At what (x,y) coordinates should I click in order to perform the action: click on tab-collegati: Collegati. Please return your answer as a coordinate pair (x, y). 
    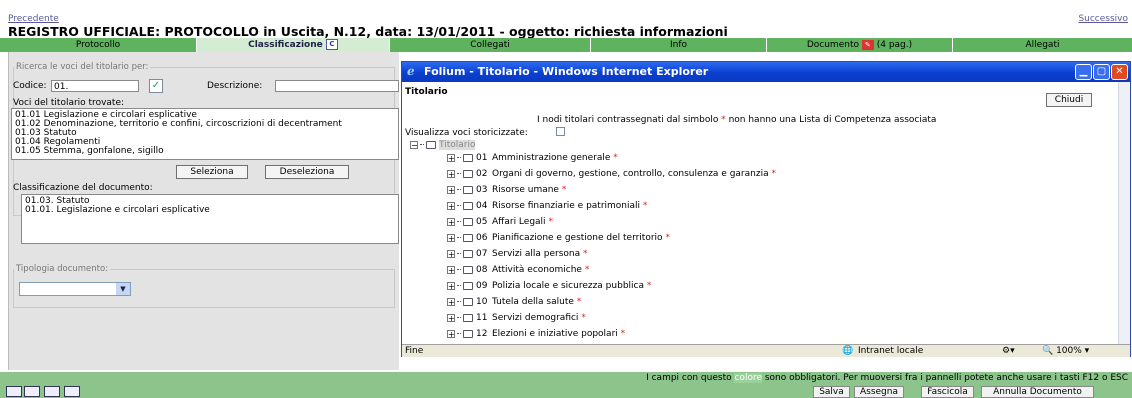
    Looking at the image, I should click on (490, 45).